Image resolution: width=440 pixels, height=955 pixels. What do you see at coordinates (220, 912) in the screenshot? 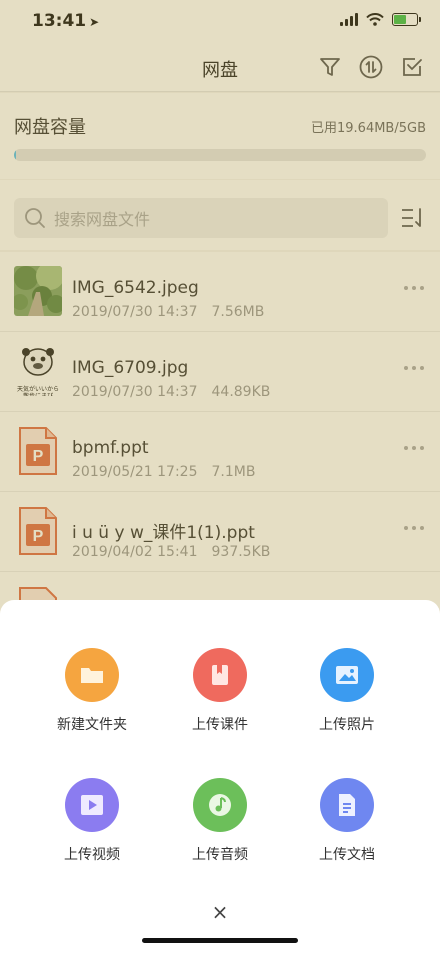
I see `close-icon: ×` at bounding box center [220, 912].